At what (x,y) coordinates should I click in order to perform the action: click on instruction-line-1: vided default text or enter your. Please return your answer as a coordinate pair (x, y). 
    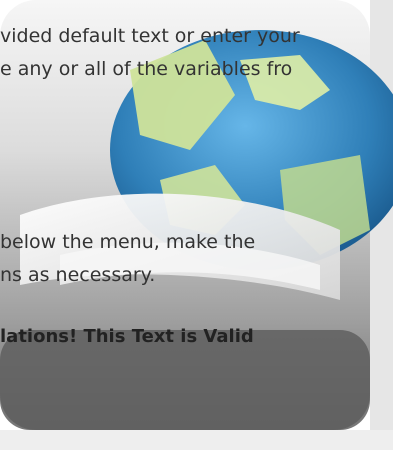
    Looking at the image, I should click on (150, 36).